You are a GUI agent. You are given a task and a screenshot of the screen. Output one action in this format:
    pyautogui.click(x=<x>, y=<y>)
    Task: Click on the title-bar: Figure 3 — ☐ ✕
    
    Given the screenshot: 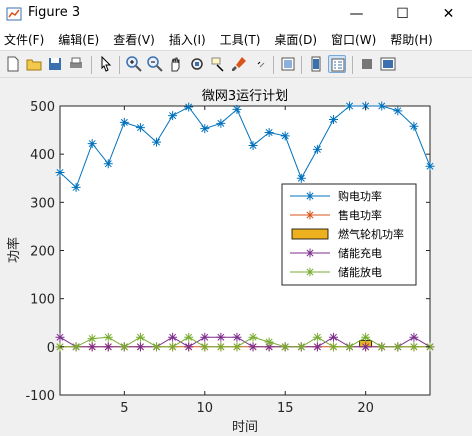 What is the action you would take?
    pyautogui.click(x=236, y=14)
    